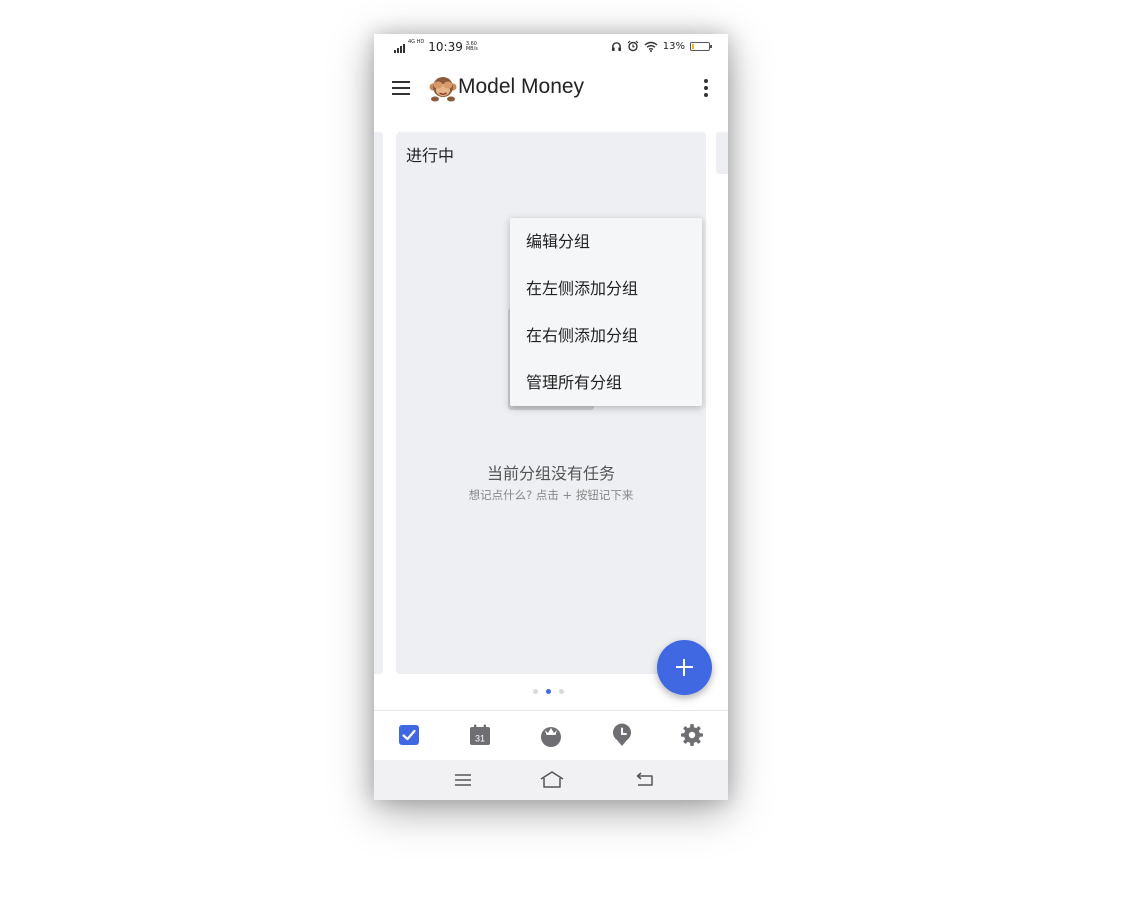  I want to click on menu-icon, so click(463, 780).